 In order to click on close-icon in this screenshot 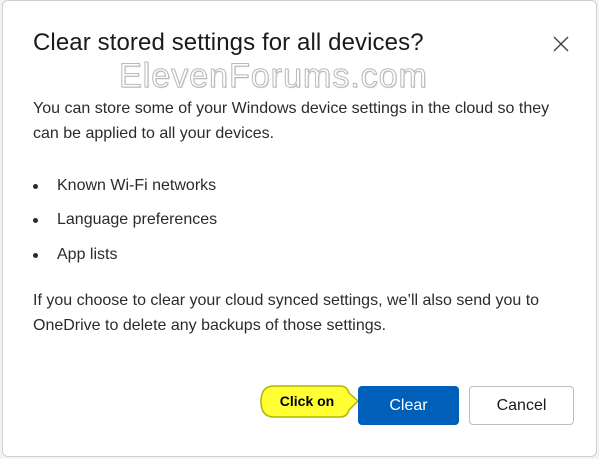, I will do `click(561, 44)`.